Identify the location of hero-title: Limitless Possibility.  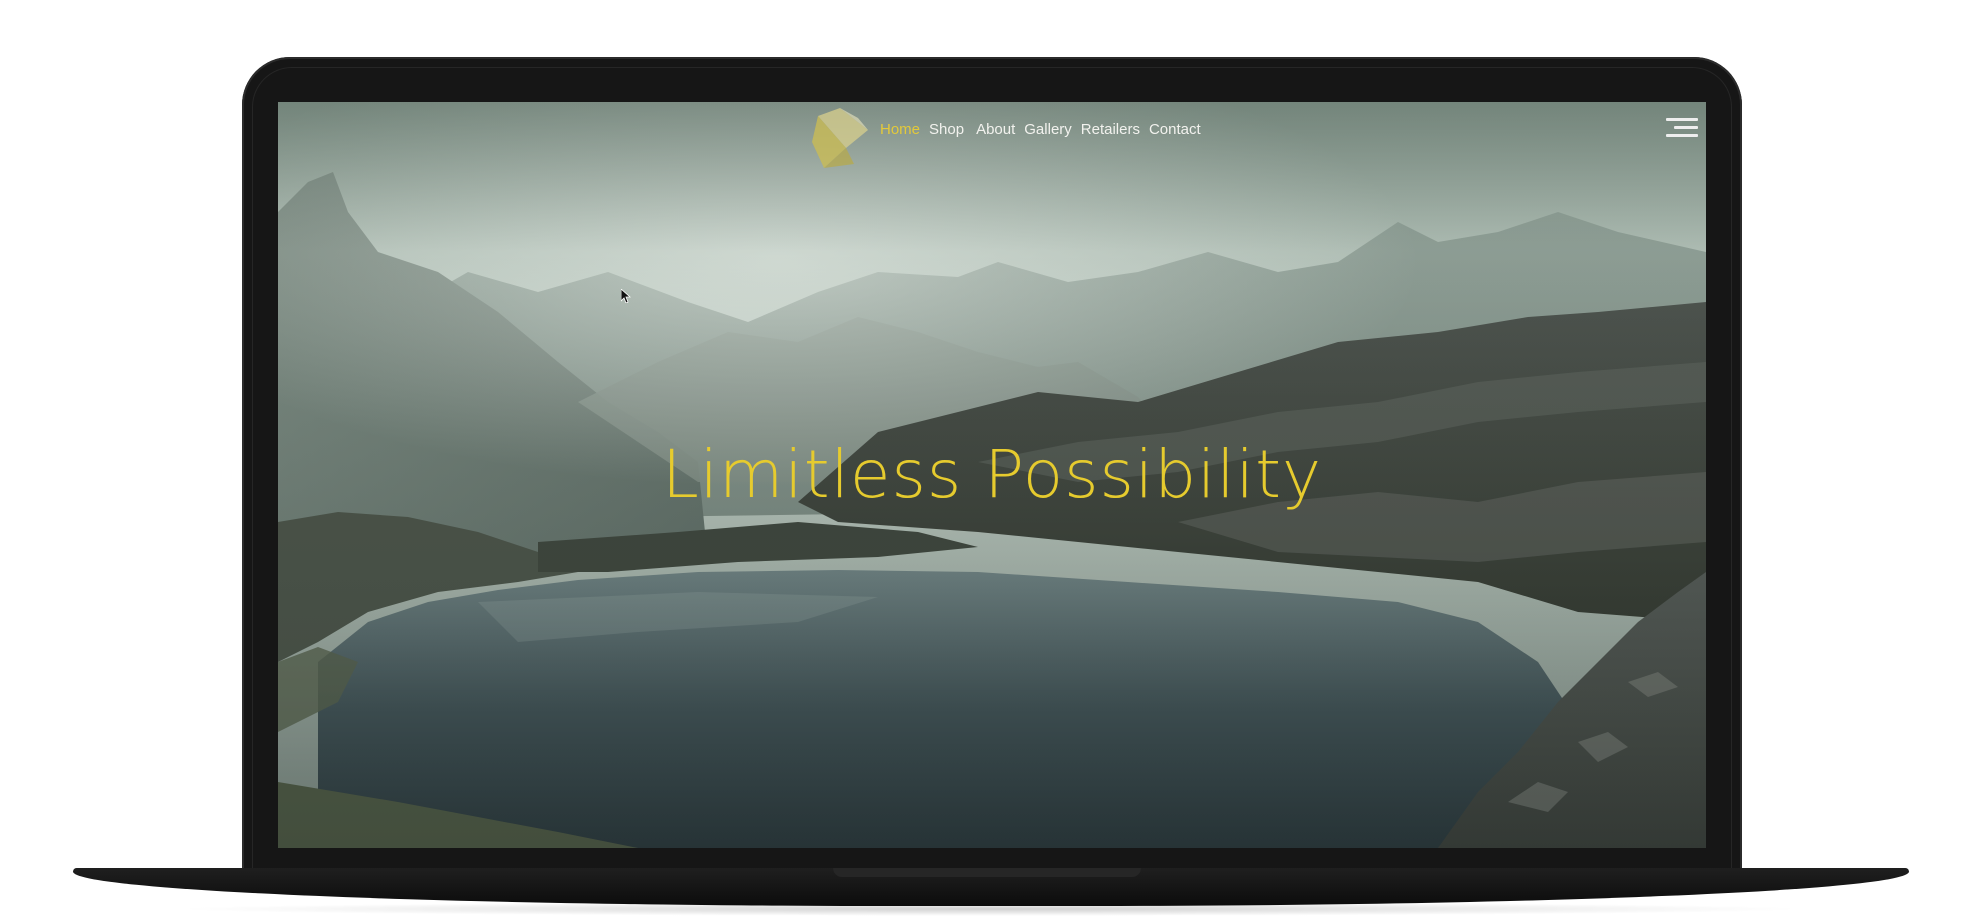
(992, 474).